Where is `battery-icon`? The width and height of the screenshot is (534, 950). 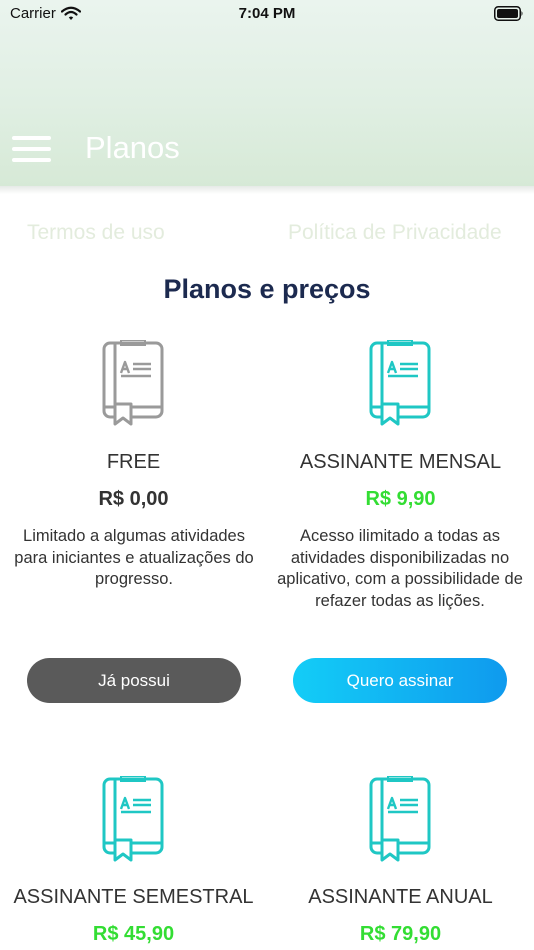 battery-icon is located at coordinates (508, 13).